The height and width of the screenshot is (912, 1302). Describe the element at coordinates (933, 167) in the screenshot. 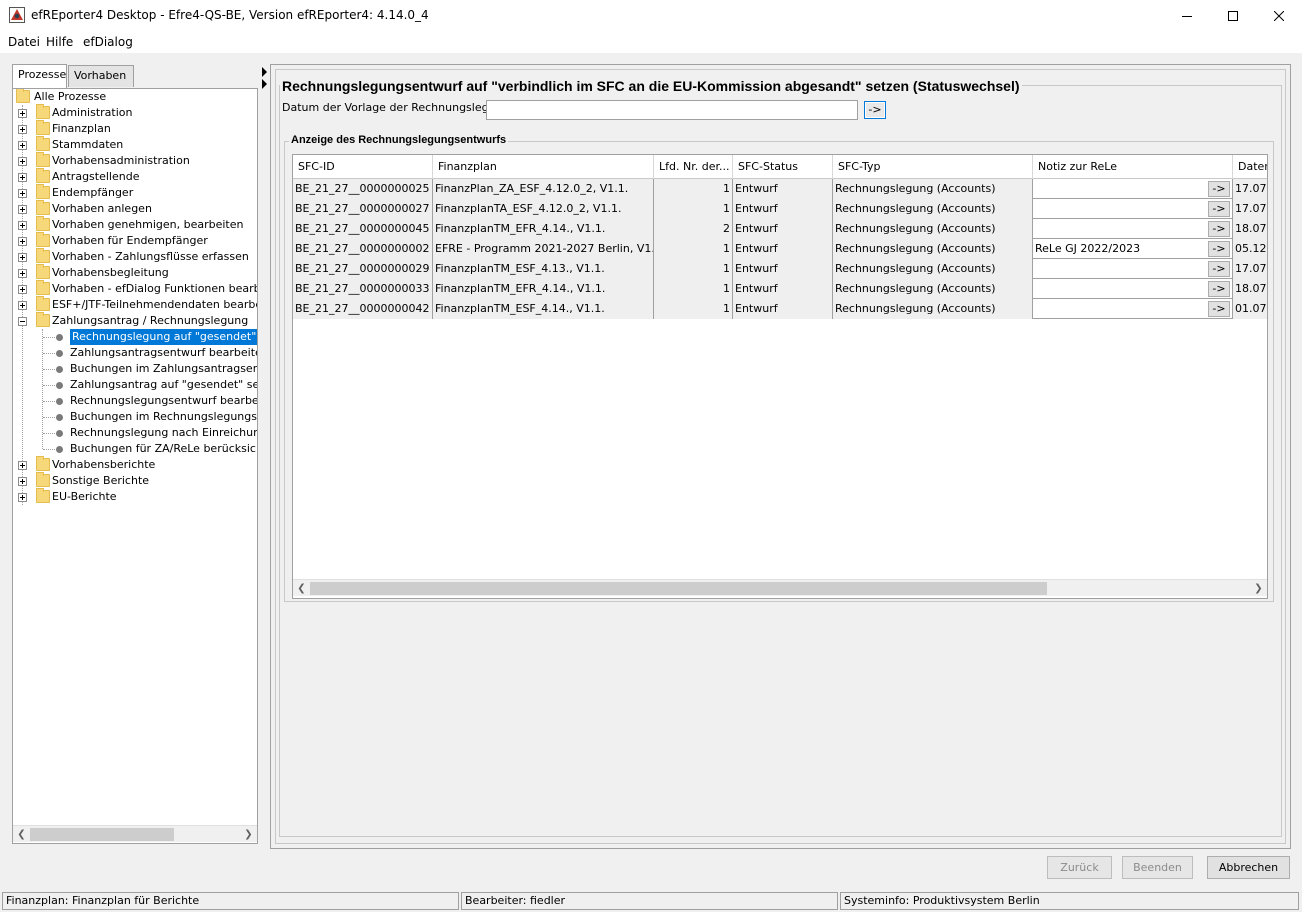

I see `col-sfc-typ: SFC-Typ` at that location.